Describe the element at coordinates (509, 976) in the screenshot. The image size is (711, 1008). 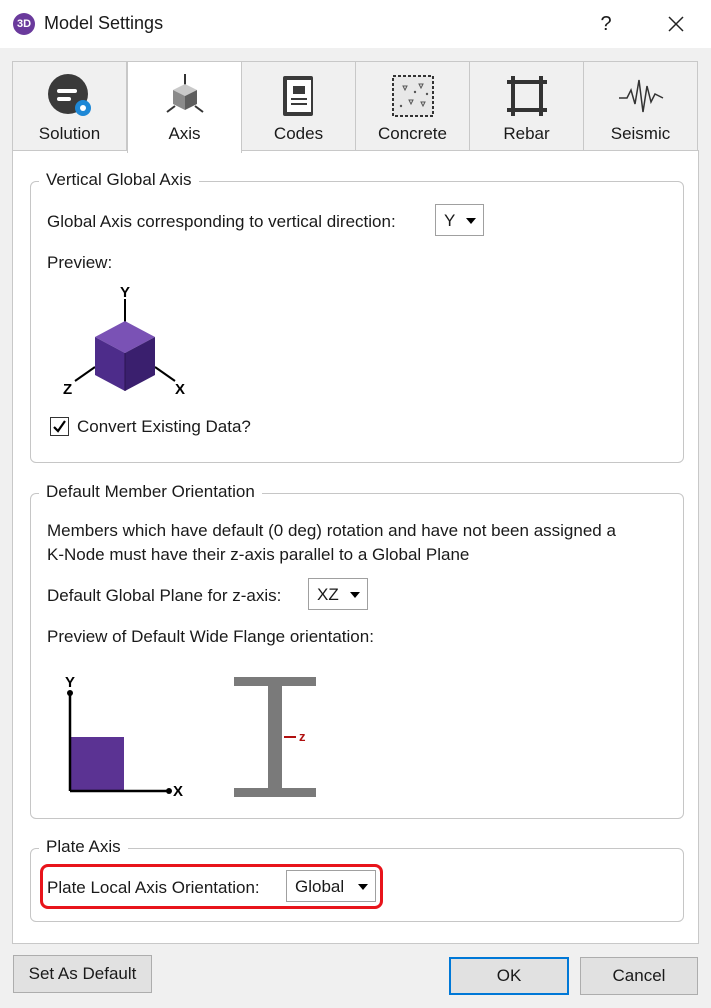
I see `ok-button: OK` at that location.